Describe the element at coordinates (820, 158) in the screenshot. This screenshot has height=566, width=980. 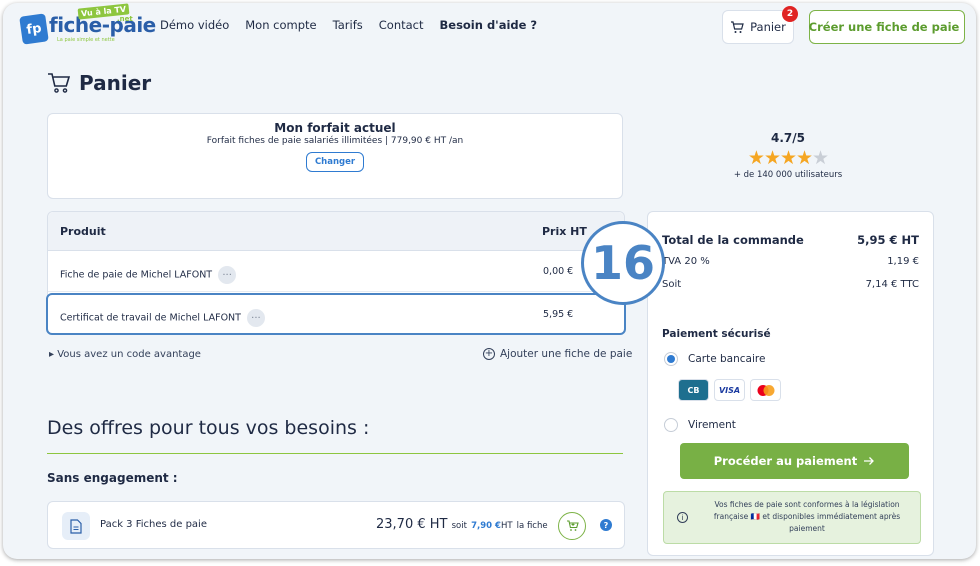
I see `star-half-icon: ★` at that location.